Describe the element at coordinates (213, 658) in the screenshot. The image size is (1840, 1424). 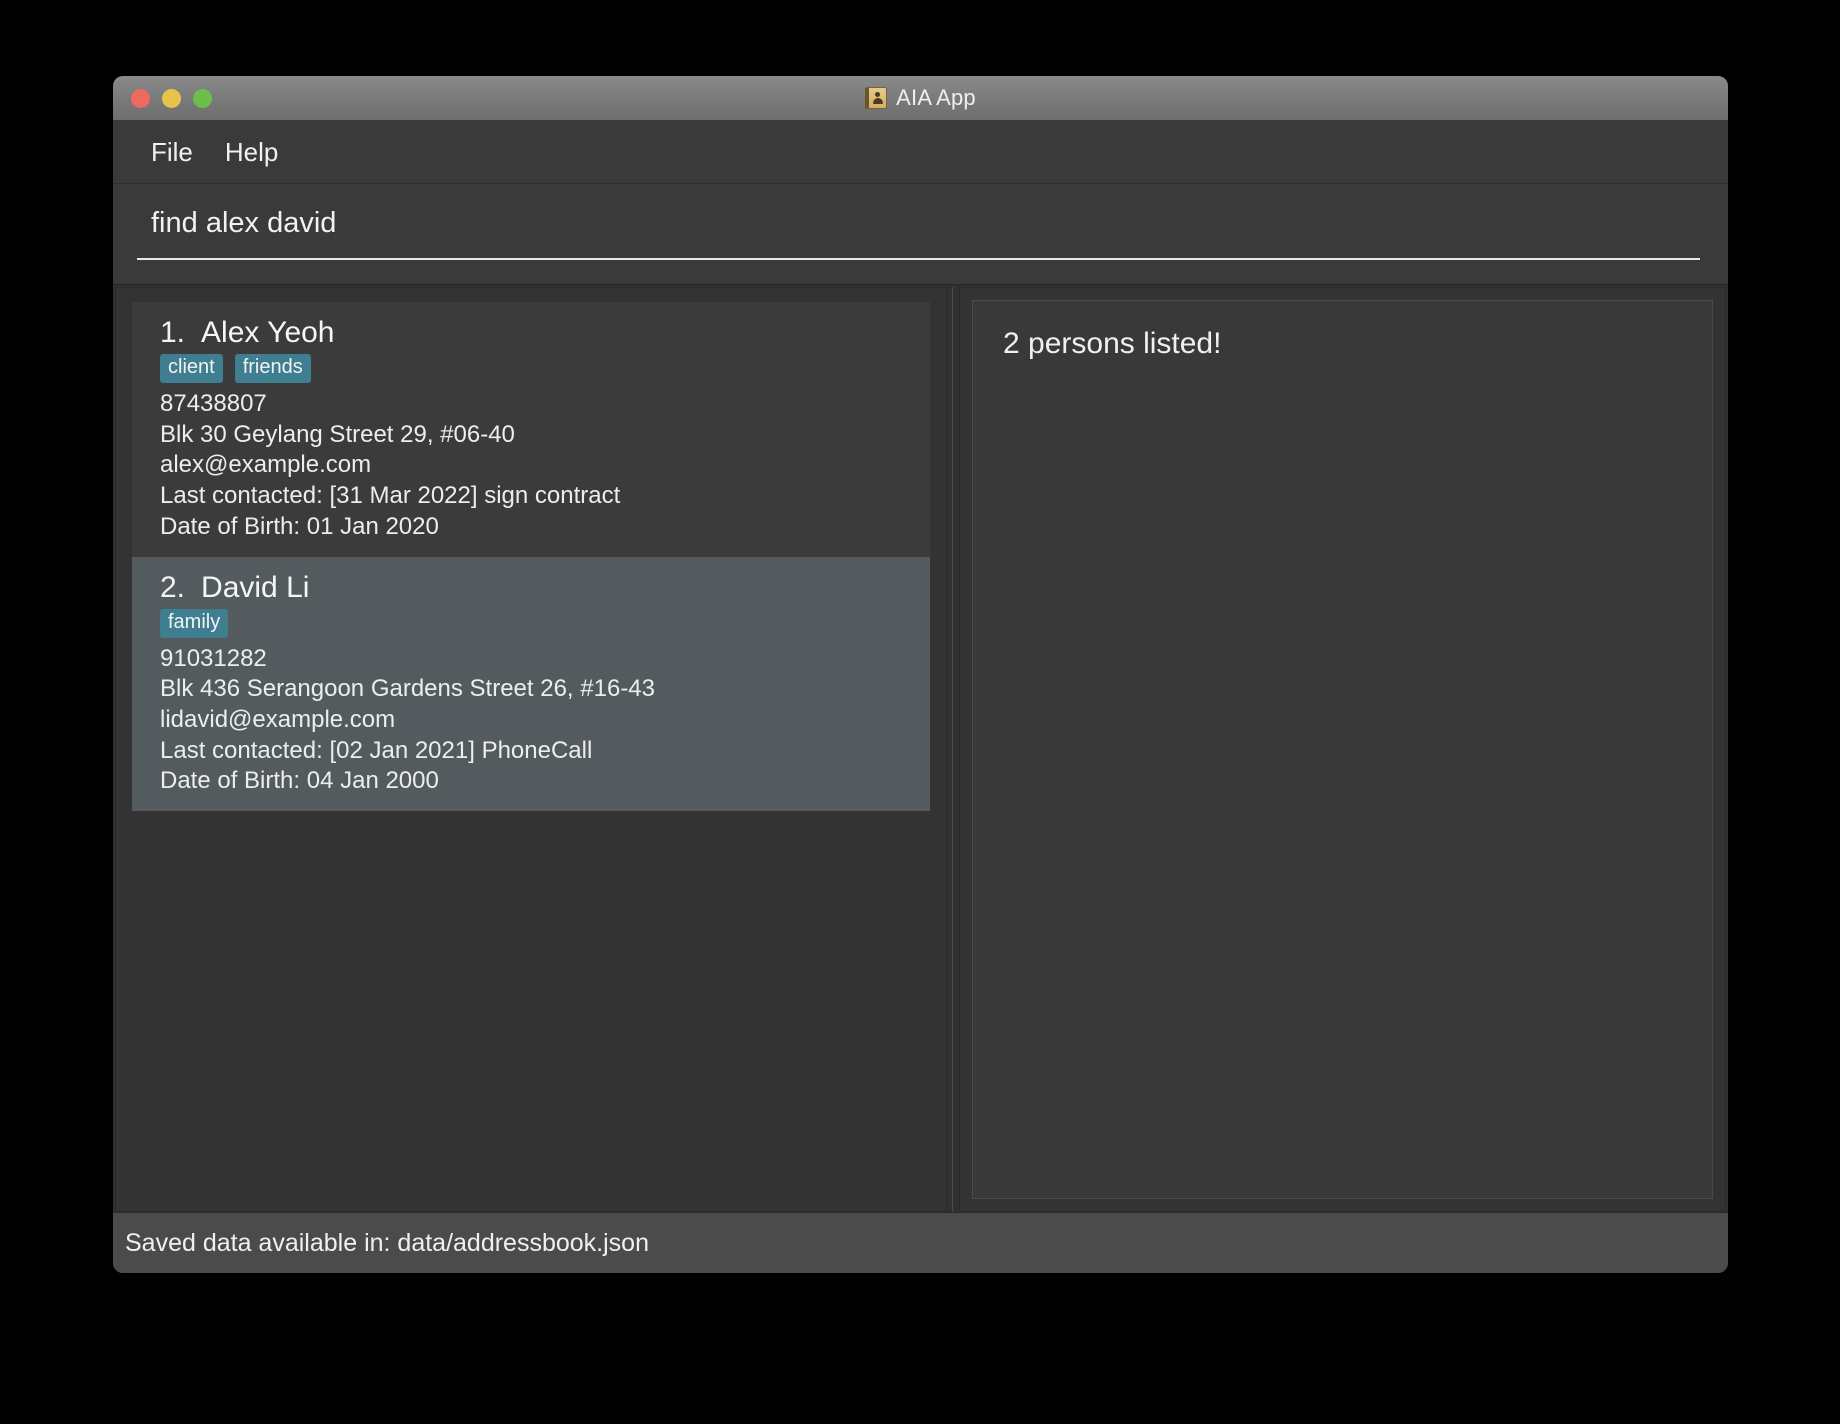
I see `person-phone: 91031282` at that location.